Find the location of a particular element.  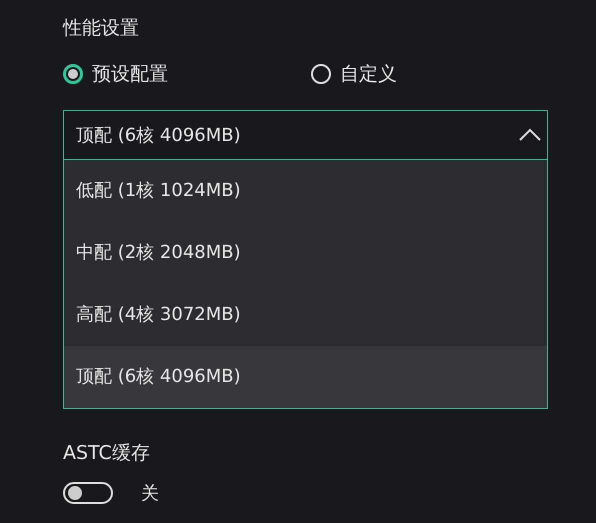

dropdown-option: 高配 (4核 3072MB) is located at coordinates (305, 315).